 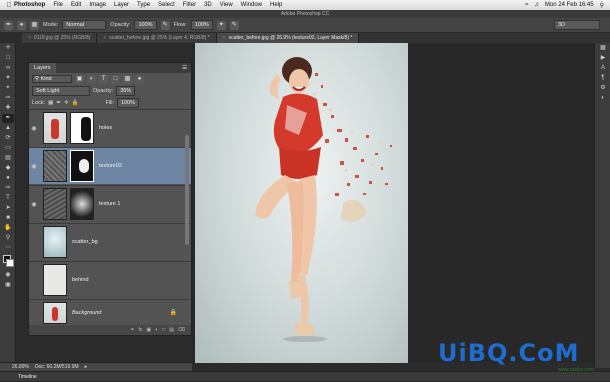 What do you see at coordinates (132, 330) in the screenshot?
I see `link-layers-icon: ⚭` at bounding box center [132, 330].